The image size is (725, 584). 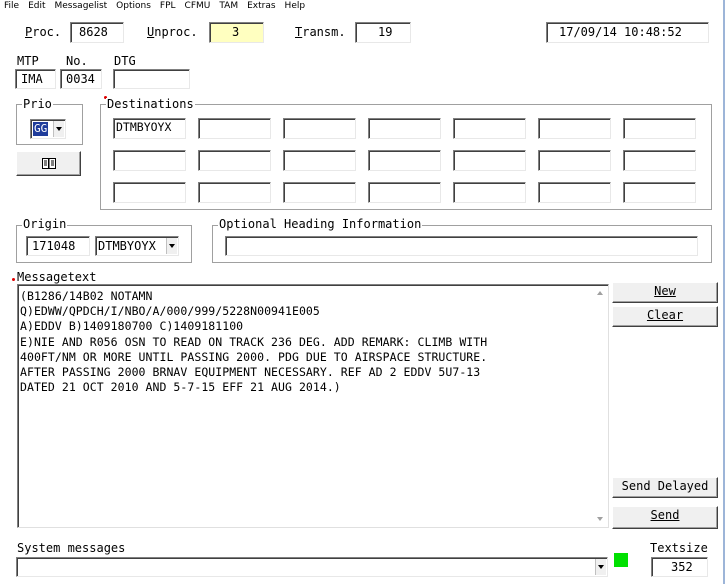 I want to click on clear-button-label: Clear, so click(x=665, y=315).